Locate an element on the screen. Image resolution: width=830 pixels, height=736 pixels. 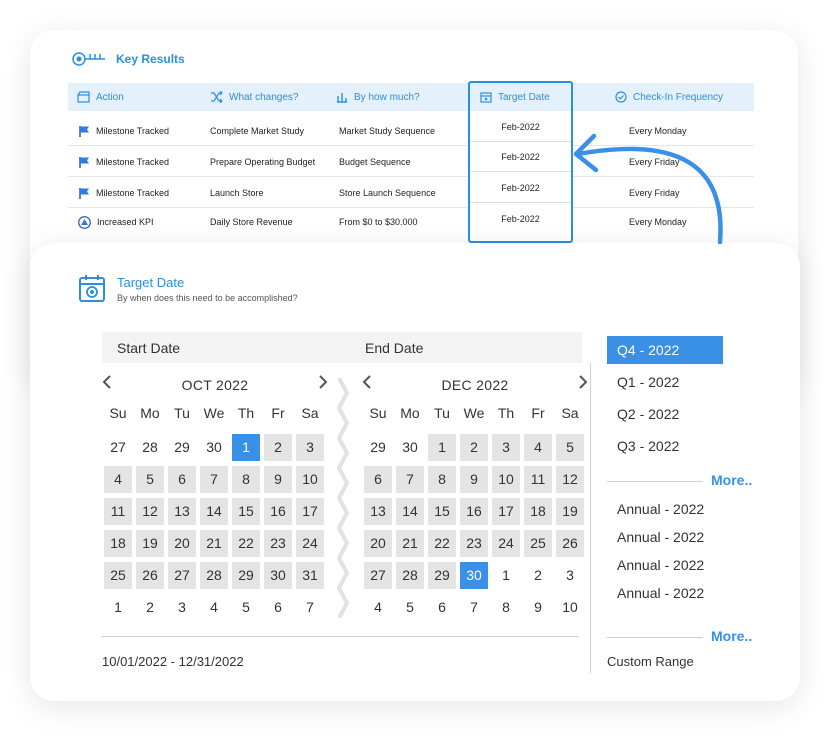
header-action: Action is located at coordinates (100, 97).